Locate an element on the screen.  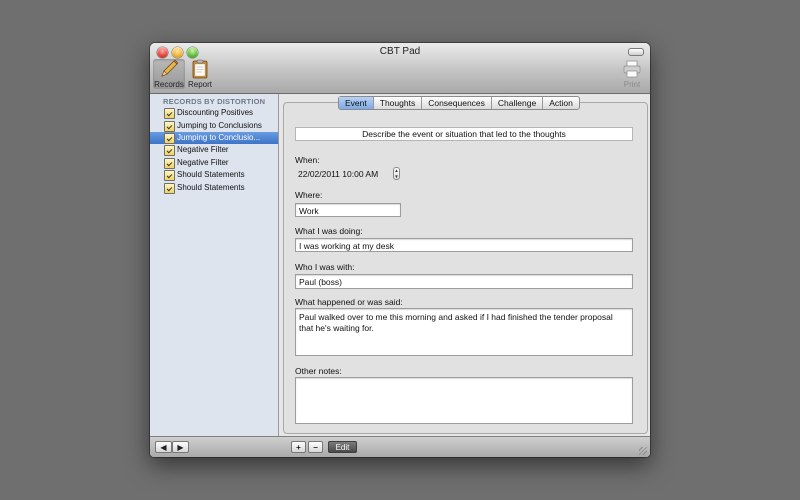
print-label: Print is located at coordinates (632, 84).